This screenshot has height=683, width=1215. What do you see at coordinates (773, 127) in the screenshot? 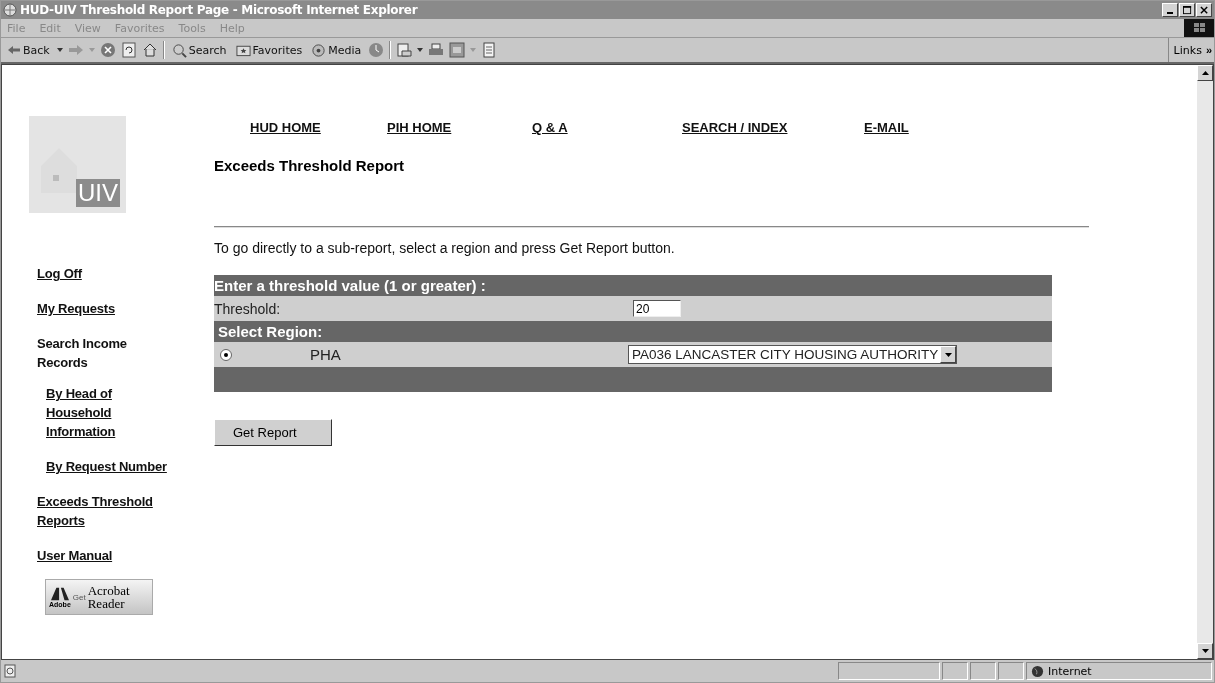
I see `nav-link: SEARCH / INDEX` at bounding box center [773, 127].